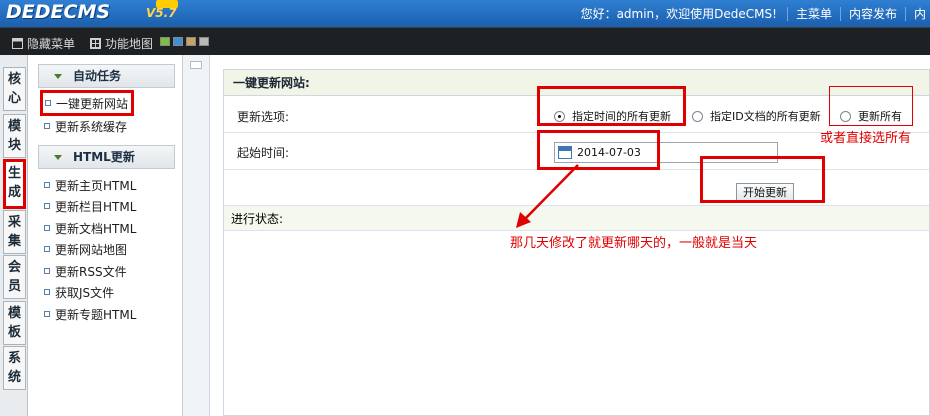 The image size is (930, 416). What do you see at coordinates (866, 138) in the screenshot?
I see `note-select-all: 或者直接选所有` at bounding box center [866, 138].